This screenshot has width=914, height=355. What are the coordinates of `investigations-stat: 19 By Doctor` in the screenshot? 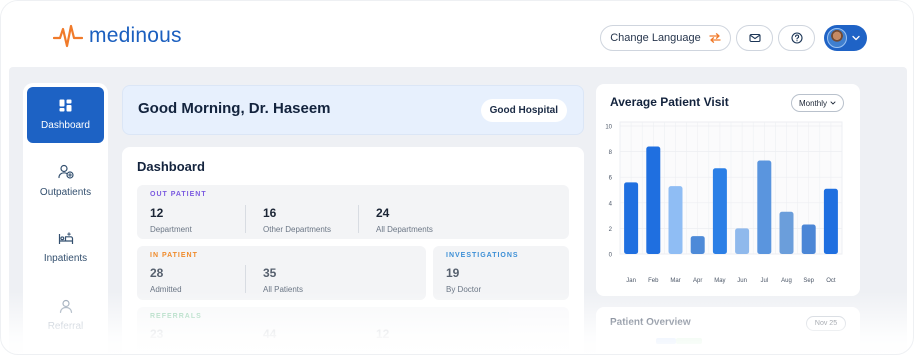 It's located at (463, 280).